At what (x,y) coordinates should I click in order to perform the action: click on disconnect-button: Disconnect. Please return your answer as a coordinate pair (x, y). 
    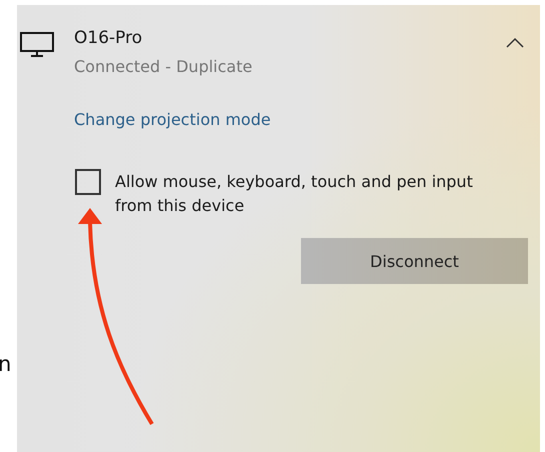
    Looking at the image, I should click on (414, 261).